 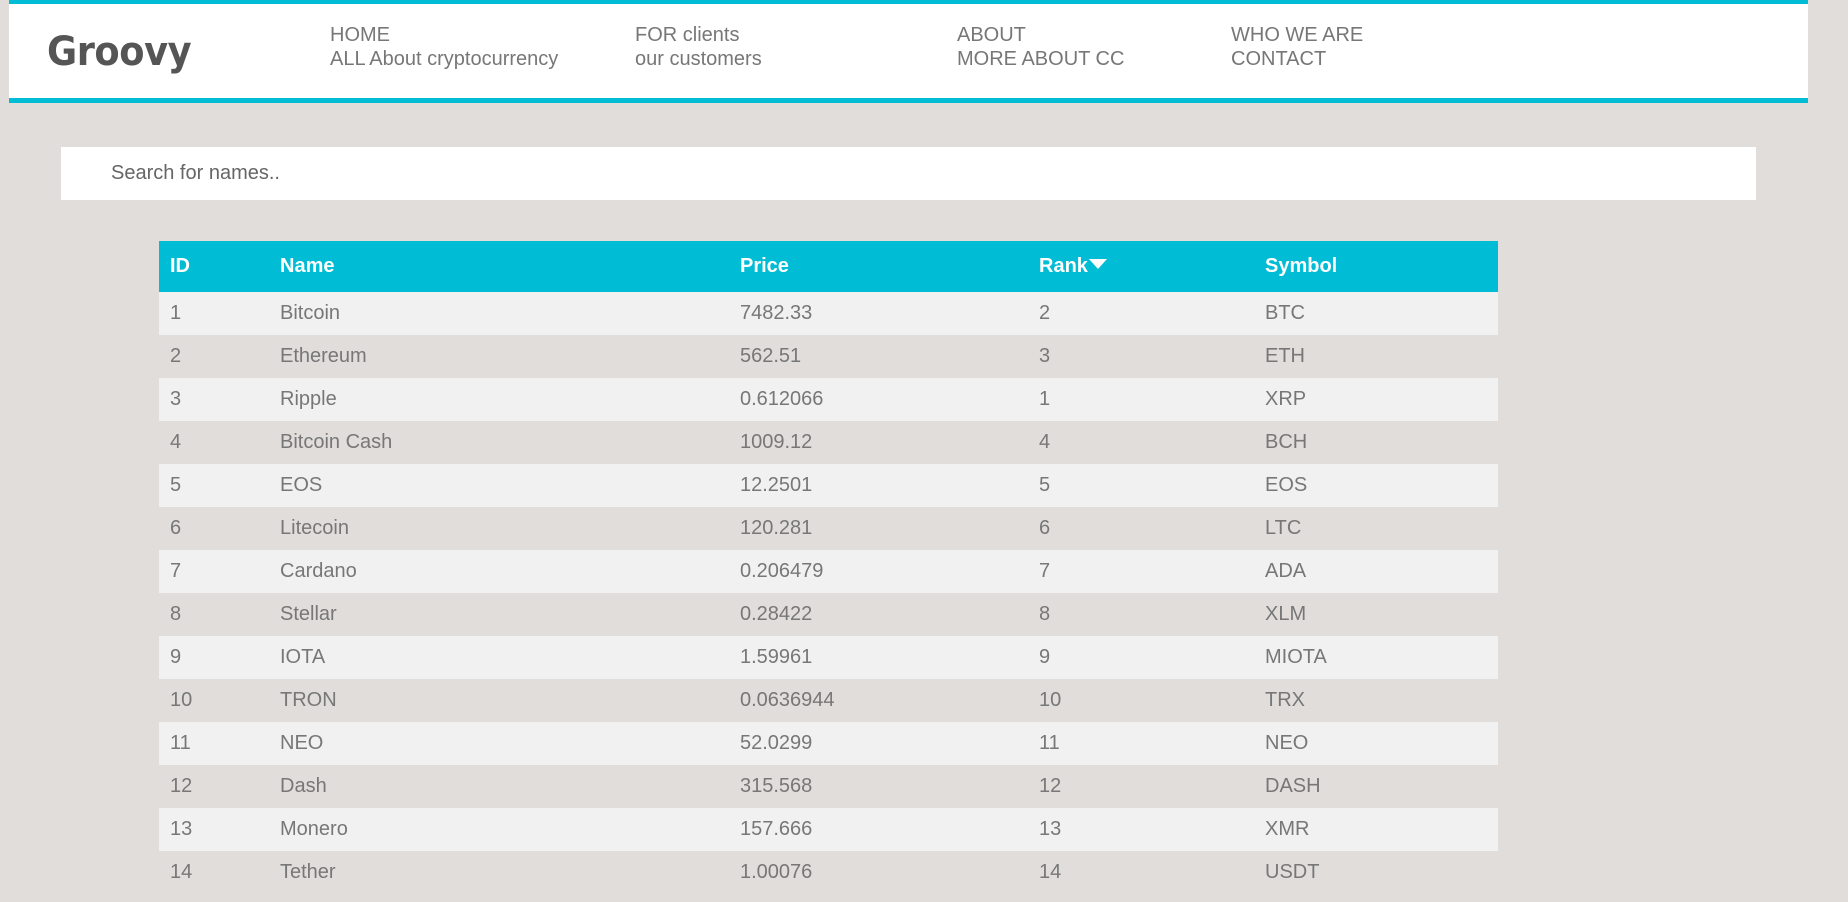 What do you see at coordinates (318, 571) in the screenshot?
I see `cell-name: Cardano` at bounding box center [318, 571].